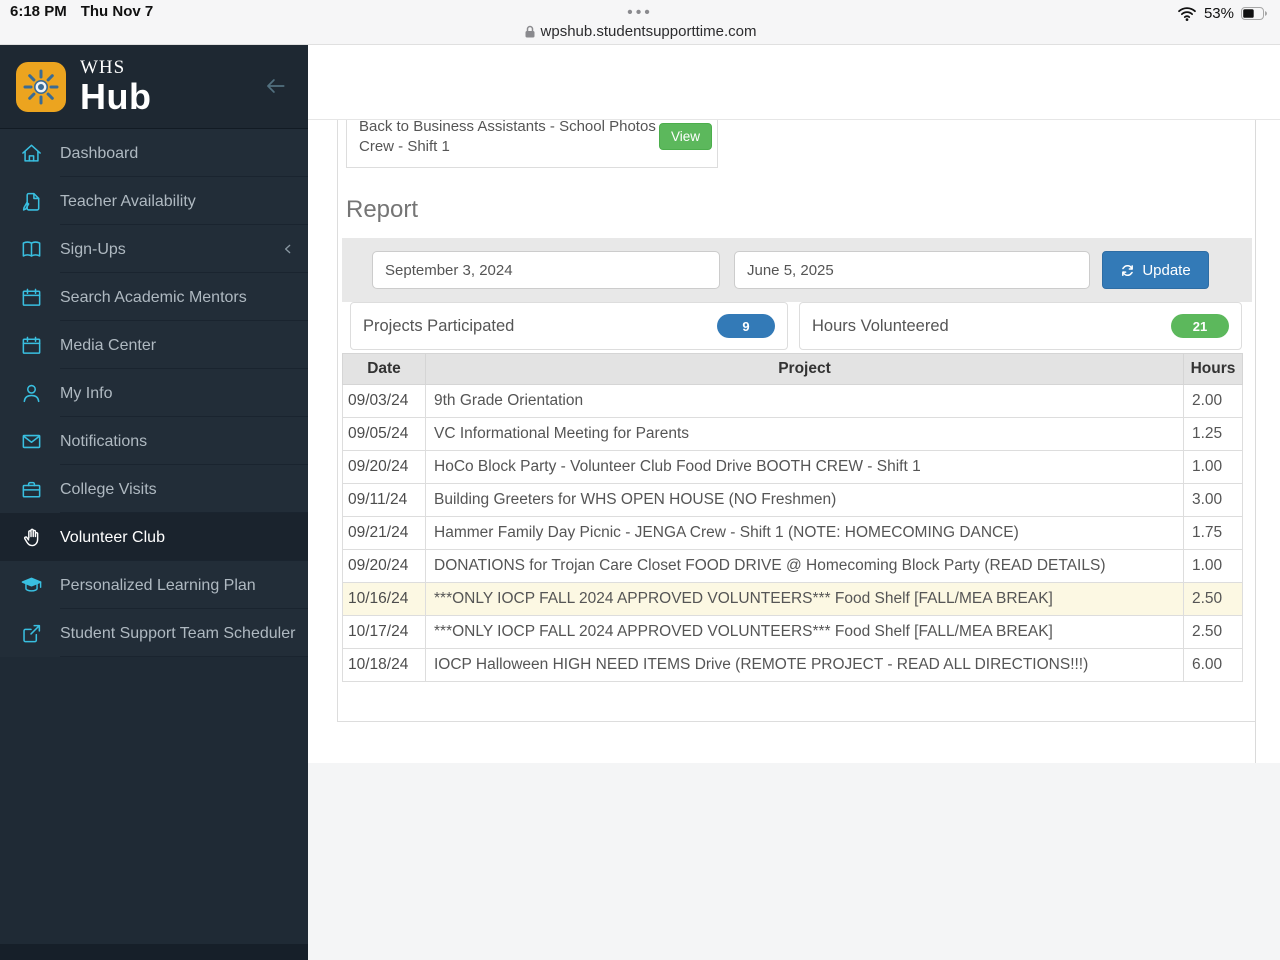 The height and width of the screenshot is (960, 1280). Describe the element at coordinates (154, 249) in the screenshot. I see `sidebar-item-sign-ups: Sign-Ups` at that location.